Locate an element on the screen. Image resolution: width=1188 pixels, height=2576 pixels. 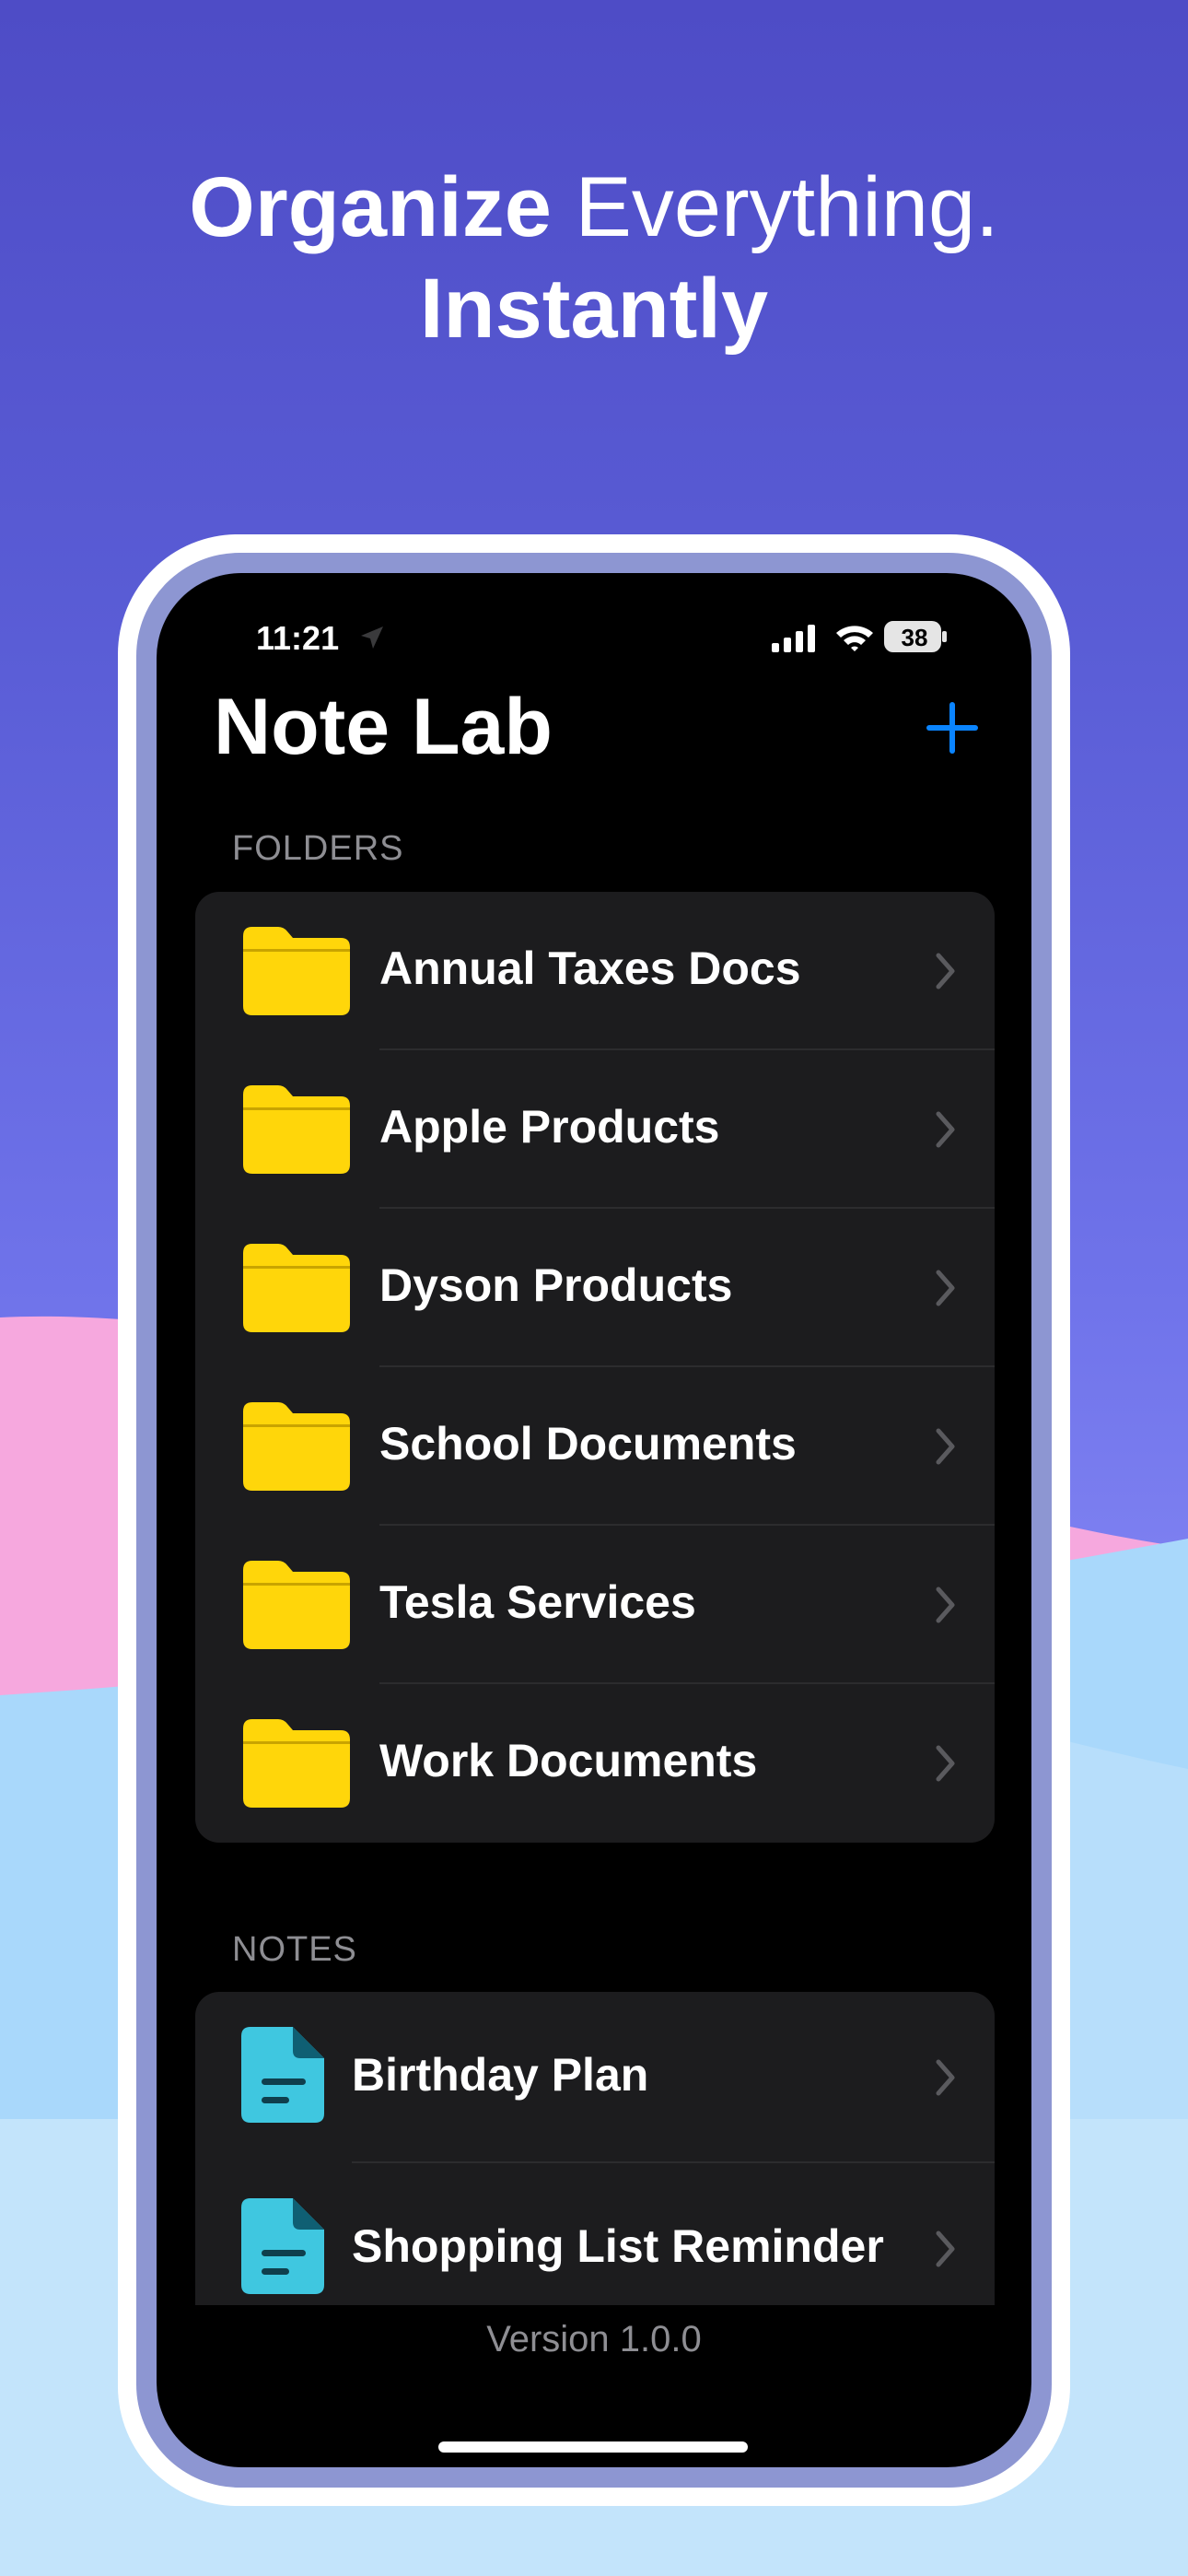
notes-list: Birthday Plan Shopping List Reminder is located at coordinates (595, 2148).